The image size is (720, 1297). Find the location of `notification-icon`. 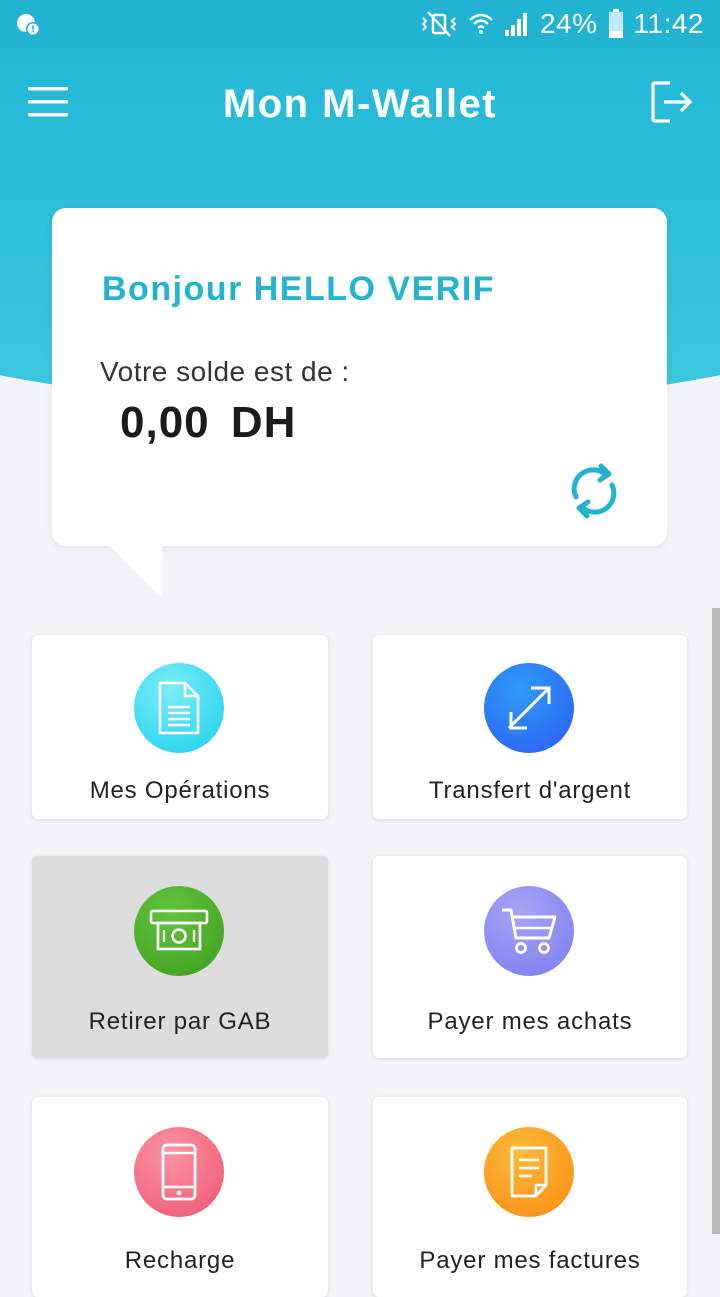

notification-icon is located at coordinates (28, 25).